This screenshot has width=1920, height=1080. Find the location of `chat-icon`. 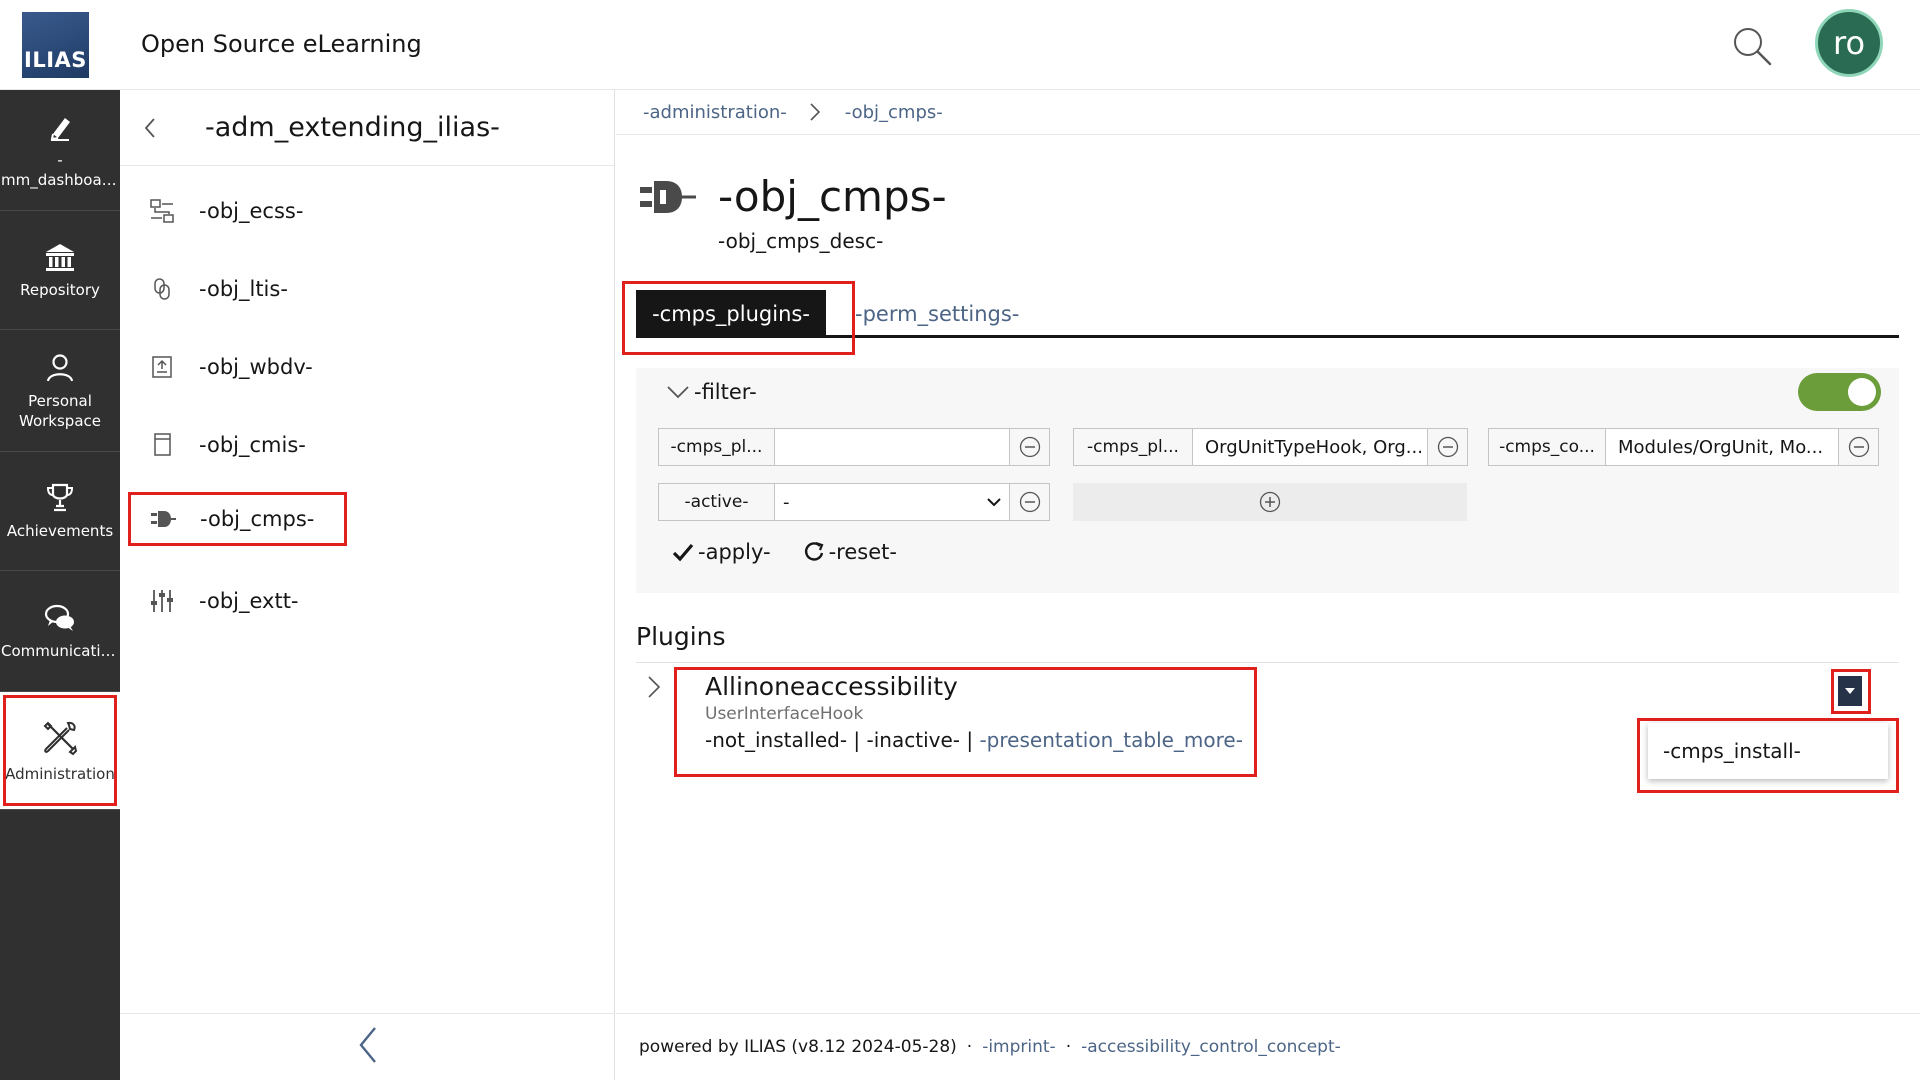

chat-icon is located at coordinates (59, 617).